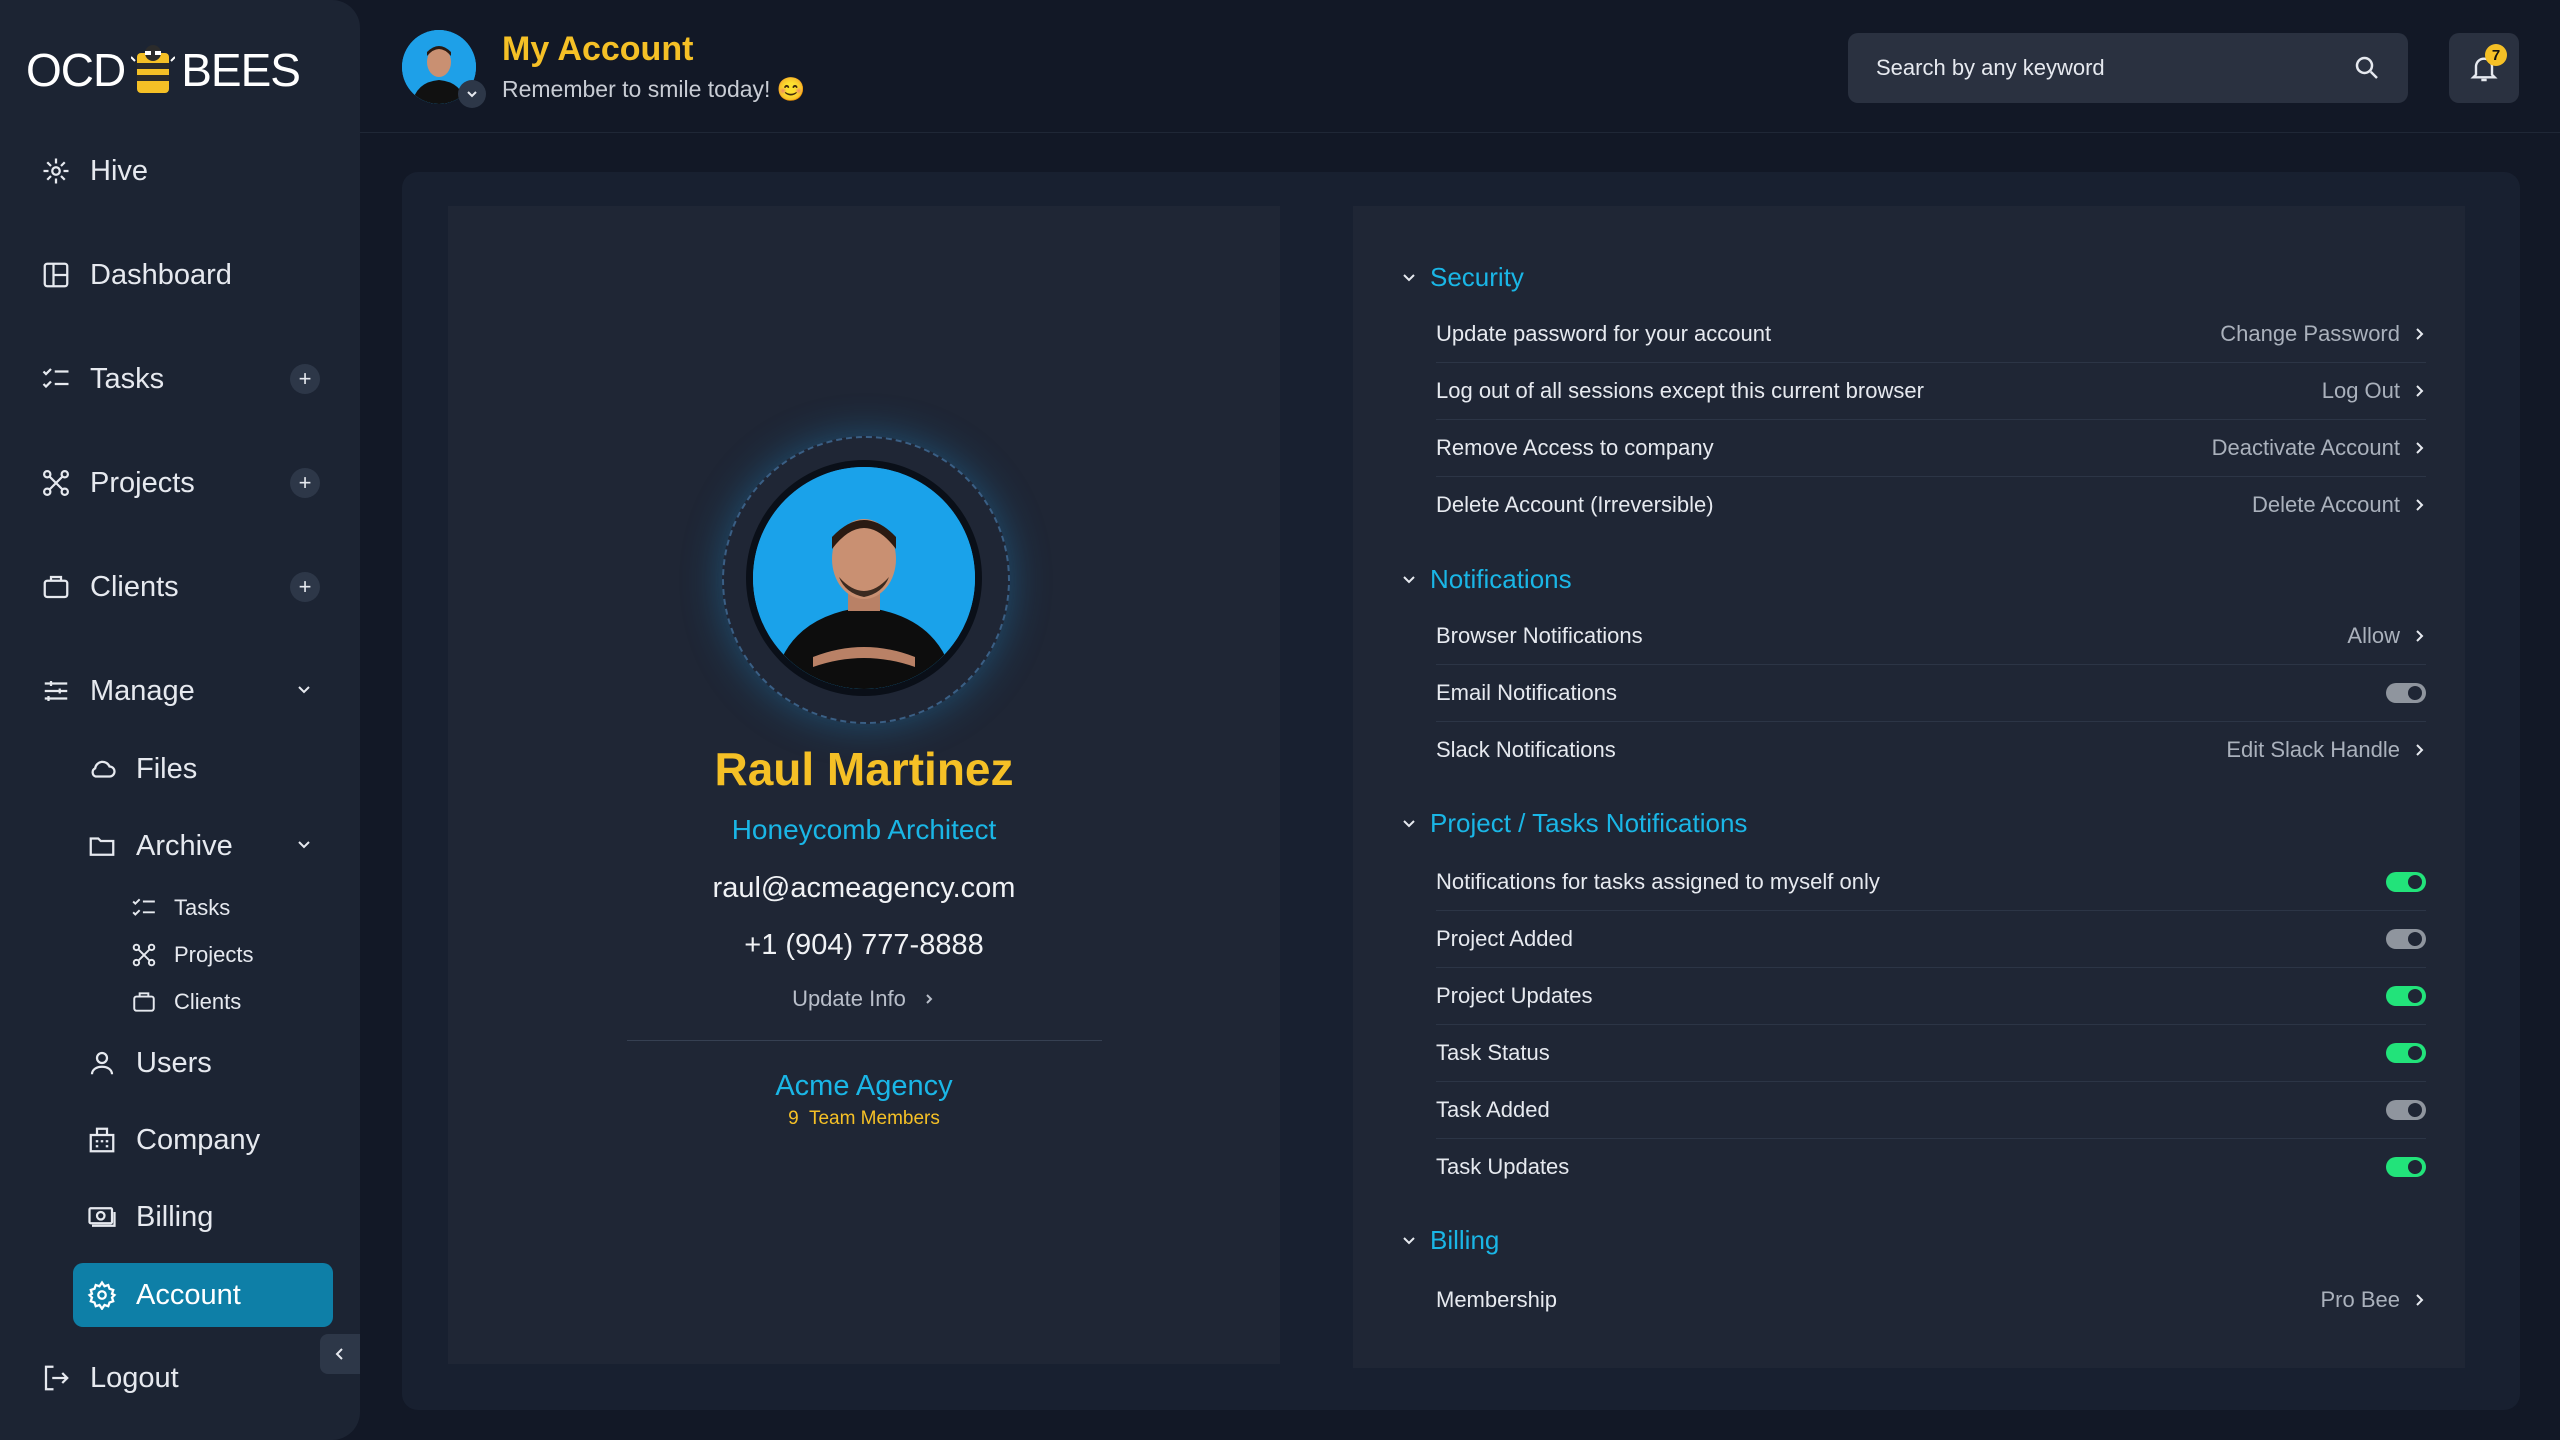 The height and width of the screenshot is (1440, 2560). What do you see at coordinates (102, 1295) in the screenshot?
I see `gear-icon` at bounding box center [102, 1295].